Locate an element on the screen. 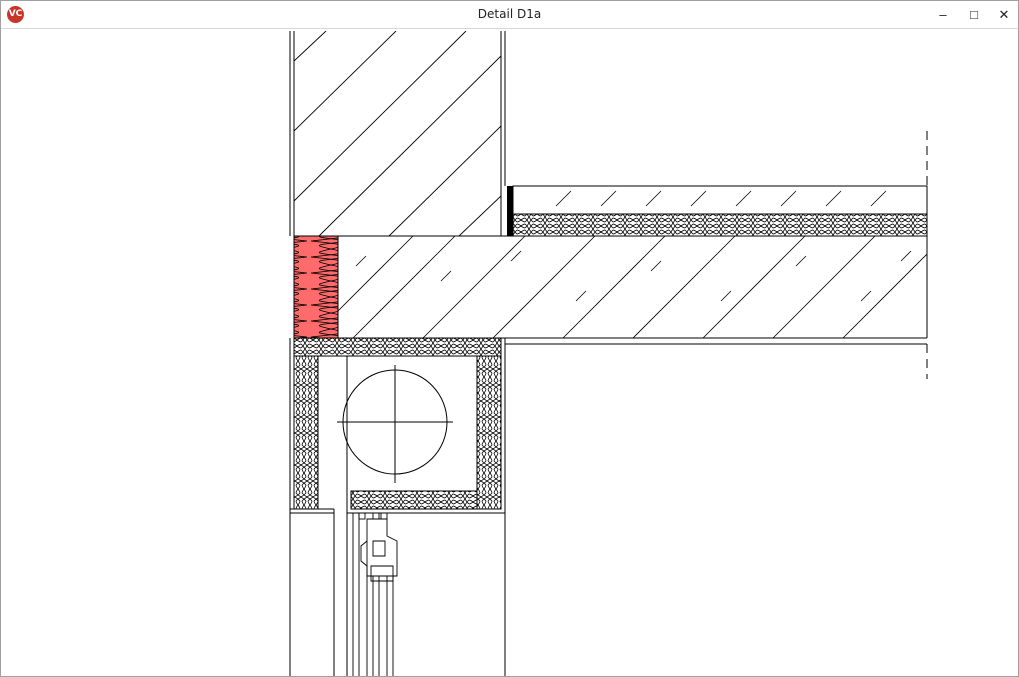  screed-hatch is located at coordinates (721, 198).